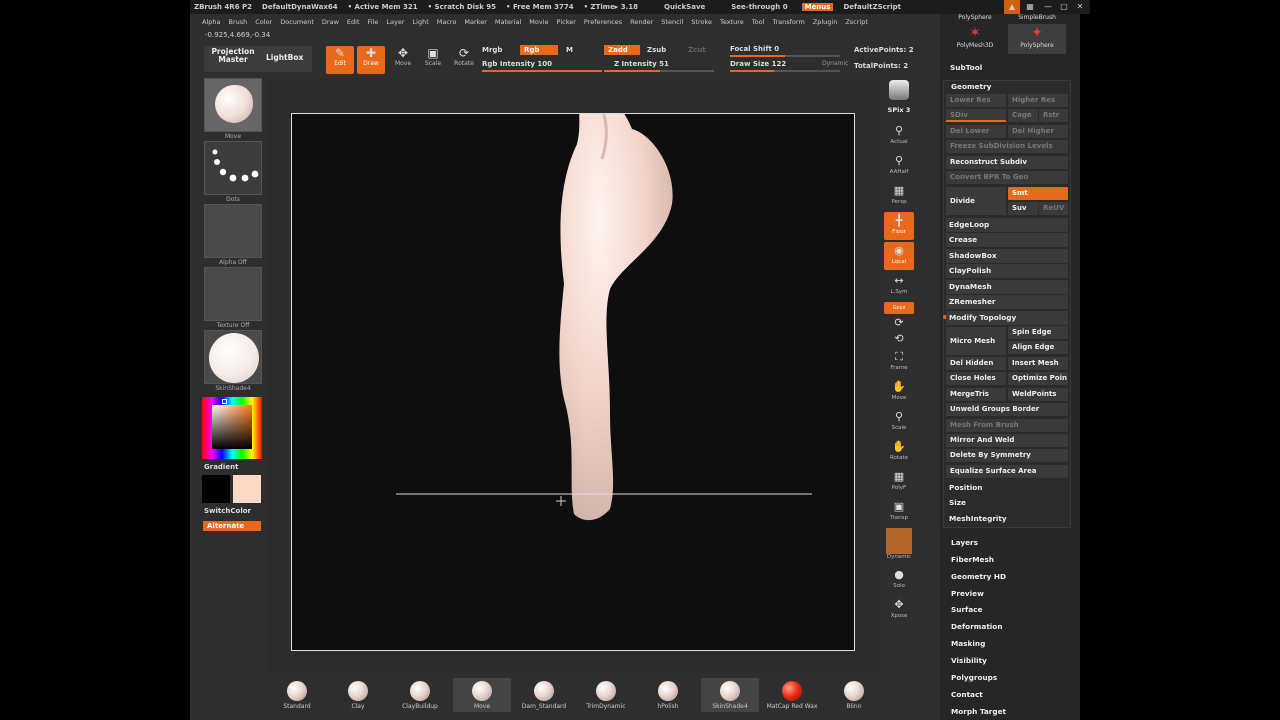 Image resolution: width=1280 pixels, height=720 pixels. What do you see at coordinates (616, 305) in the screenshot?
I see `sculpted-mesh` at bounding box center [616, 305].